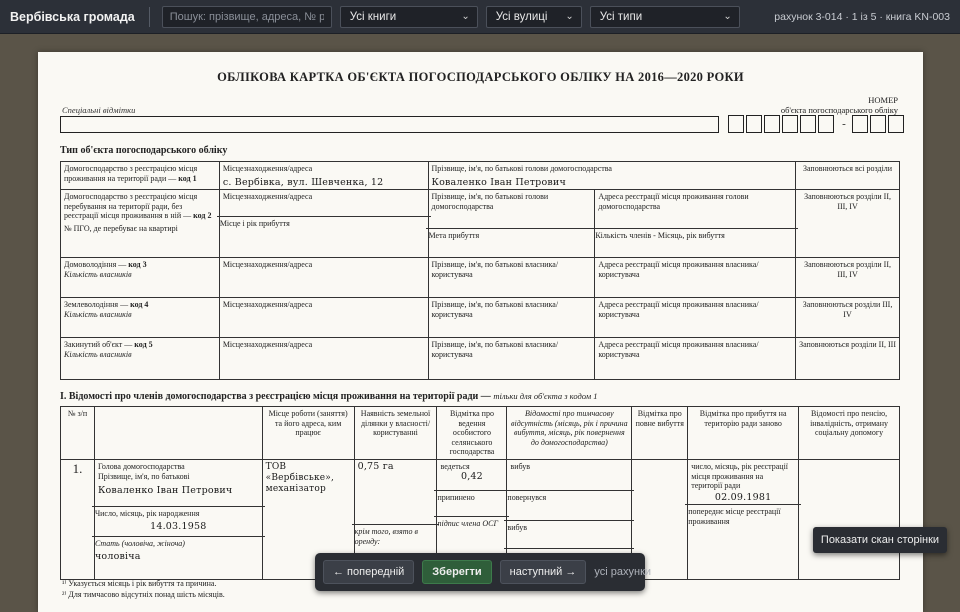 The image size is (960, 612). I want to click on field-label: крім того, взято в оренду:, so click(395, 536).